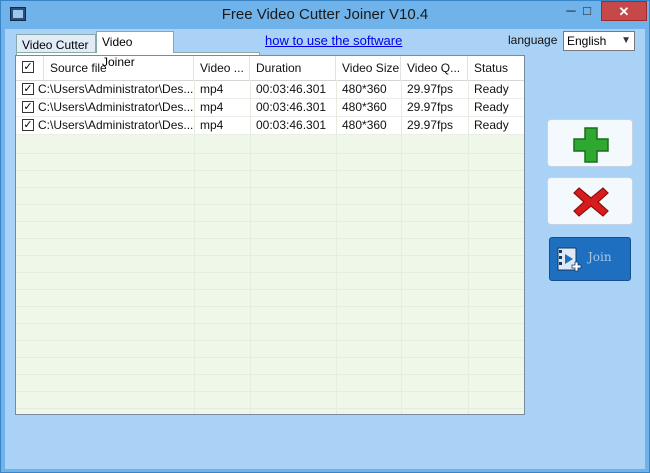 This screenshot has height=473, width=650. I want to click on window-title: Free Video Cutter Joiner V10.4, so click(325, 14).